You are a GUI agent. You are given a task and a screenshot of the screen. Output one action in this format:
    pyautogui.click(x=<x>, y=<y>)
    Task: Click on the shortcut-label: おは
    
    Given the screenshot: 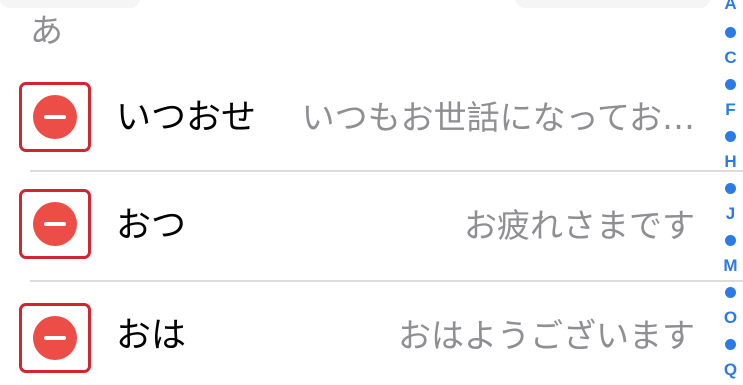 What is the action you would take?
    pyautogui.click(x=151, y=336)
    